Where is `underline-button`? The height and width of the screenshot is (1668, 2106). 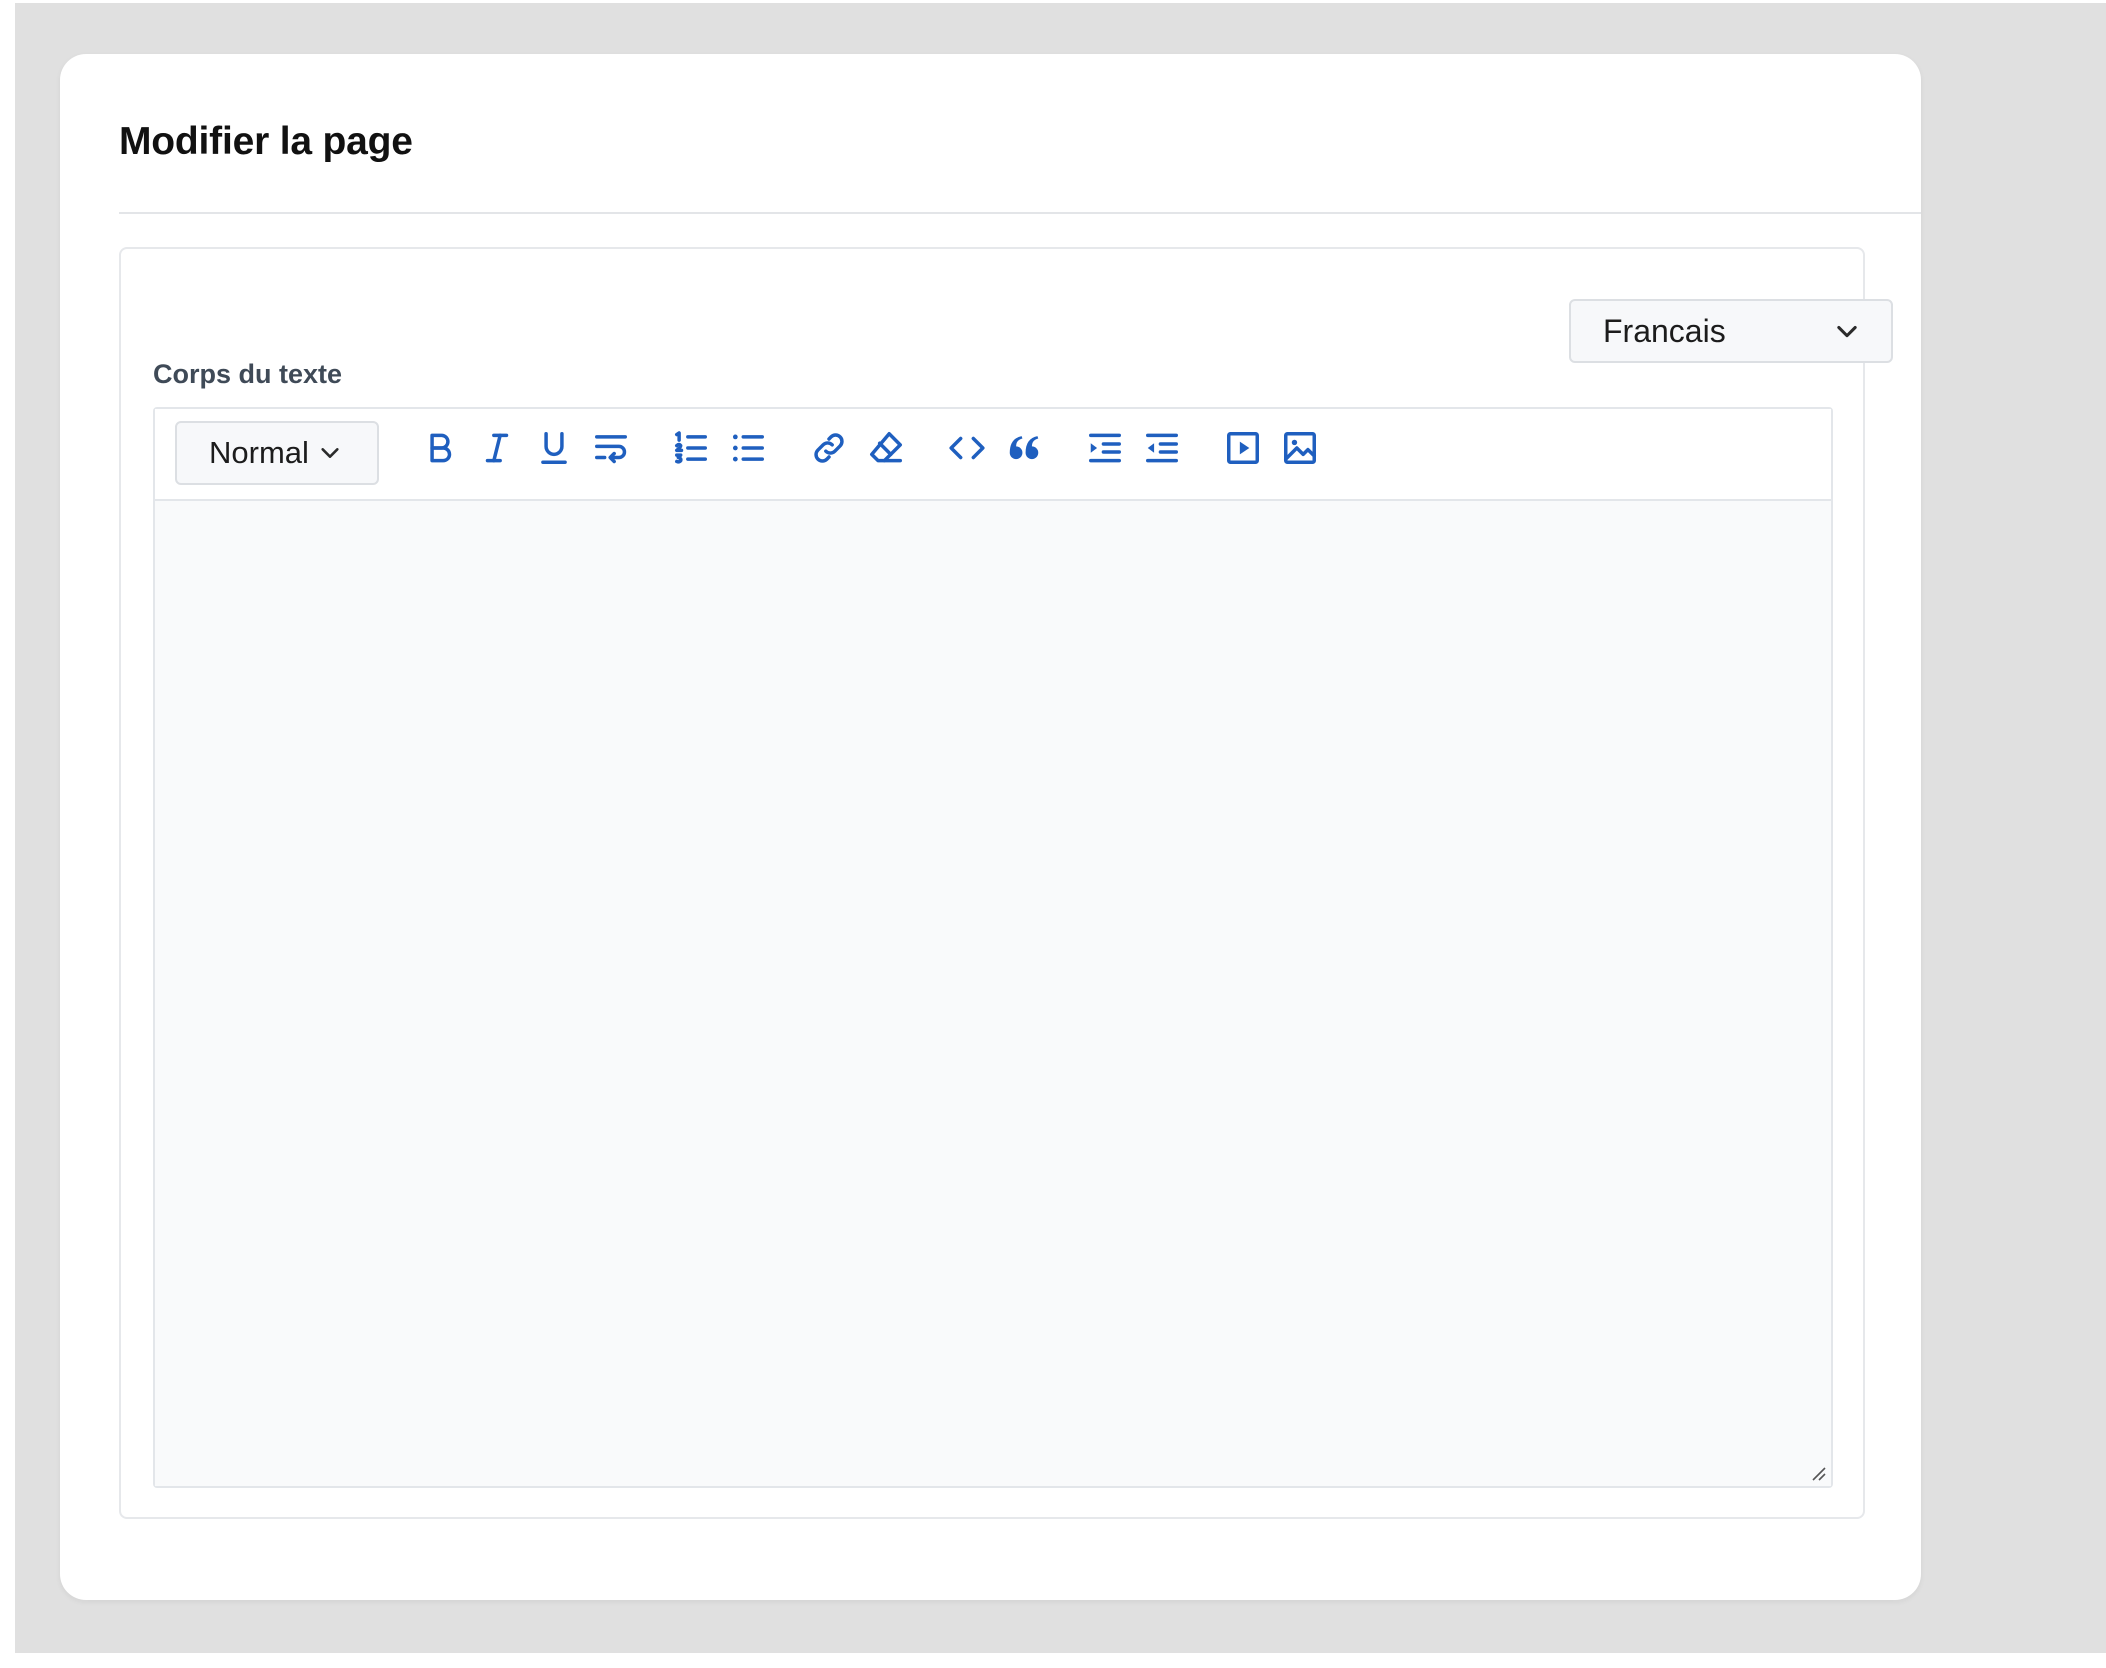 underline-button is located at coordinates (554, 448).